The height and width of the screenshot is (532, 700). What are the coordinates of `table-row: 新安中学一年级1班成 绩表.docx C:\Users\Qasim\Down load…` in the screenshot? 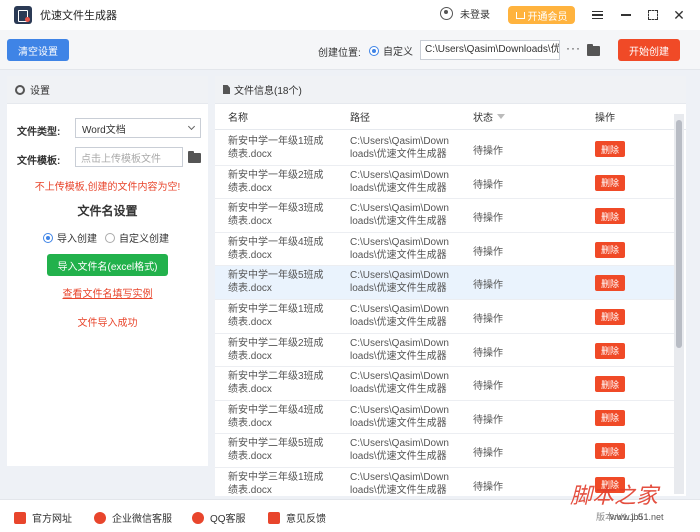 It's located at (445, 149).